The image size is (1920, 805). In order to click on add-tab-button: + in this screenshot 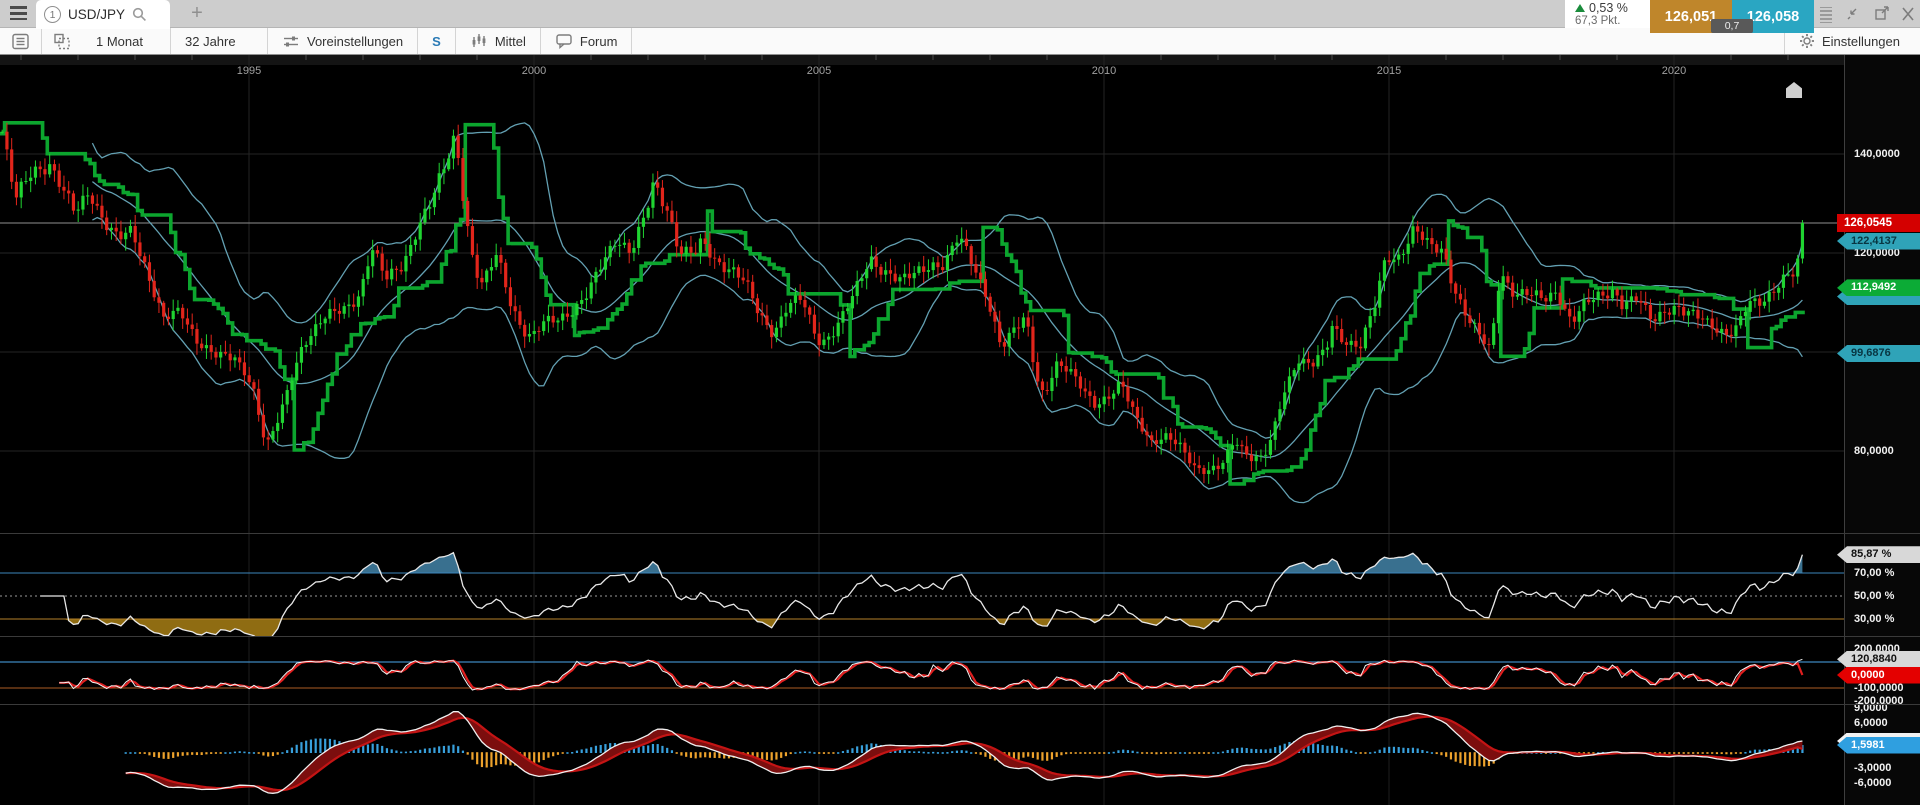, I will do `click(197, 14)`.